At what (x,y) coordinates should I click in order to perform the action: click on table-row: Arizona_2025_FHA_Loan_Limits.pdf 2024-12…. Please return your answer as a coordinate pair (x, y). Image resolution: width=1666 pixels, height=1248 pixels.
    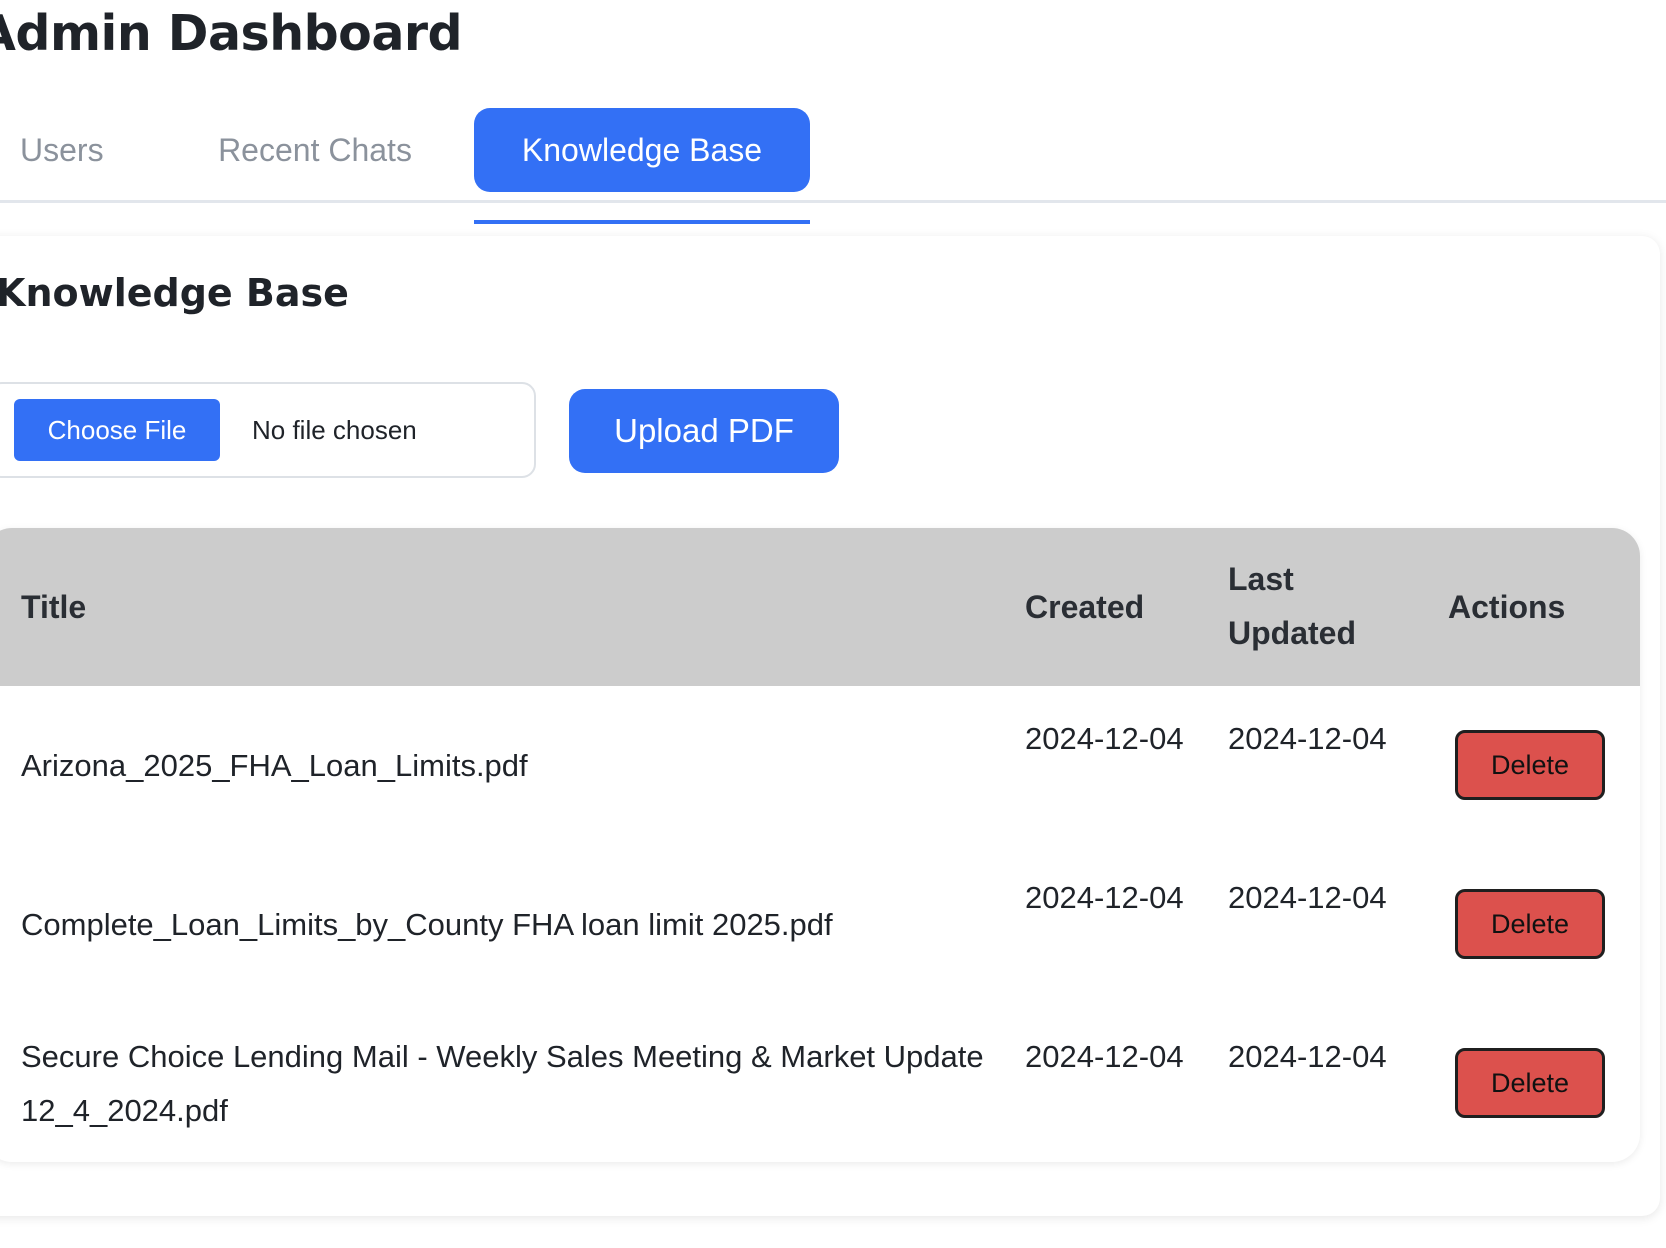
    Looking at the image, I should click on (820, 765).